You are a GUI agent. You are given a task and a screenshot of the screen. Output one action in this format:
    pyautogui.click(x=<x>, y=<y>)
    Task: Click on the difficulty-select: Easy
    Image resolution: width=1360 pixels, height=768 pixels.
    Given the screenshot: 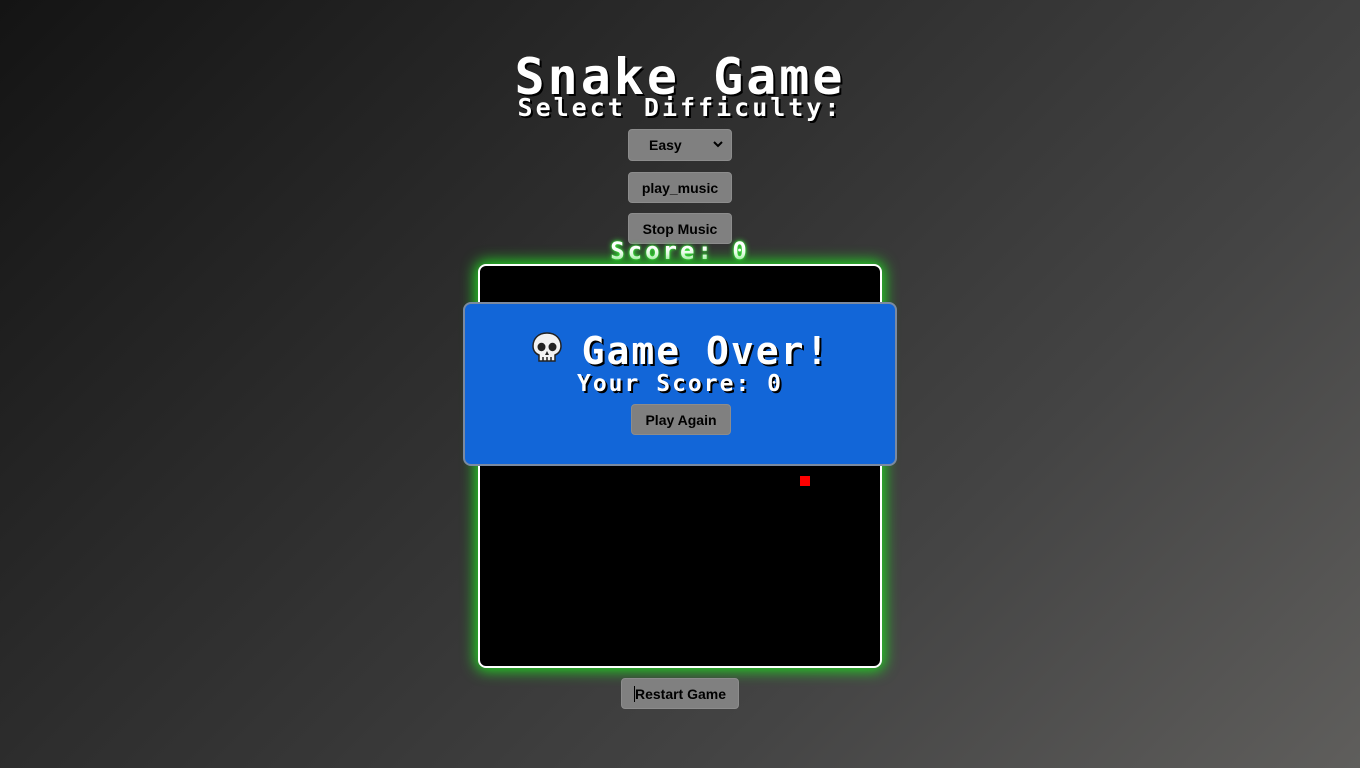 What is the action you would take?
    pyautogui.click(x=680, y=145)
    